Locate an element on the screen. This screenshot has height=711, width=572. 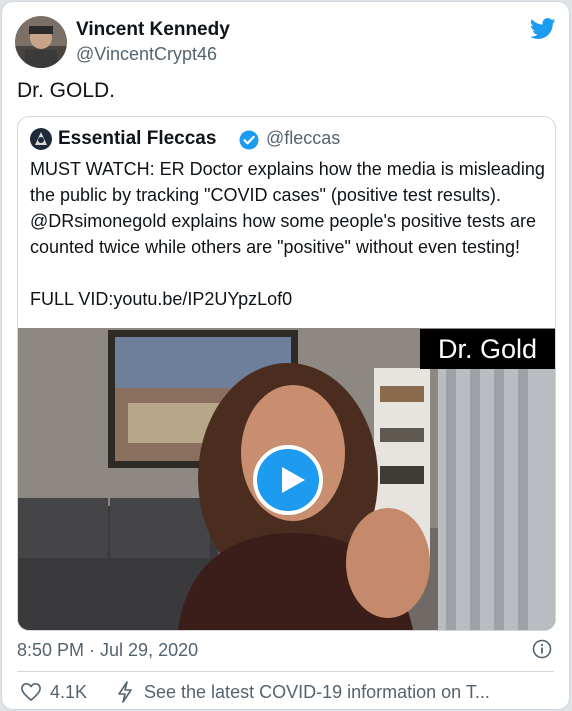
quoted-author-avatar is located at coordinates (41, 139).